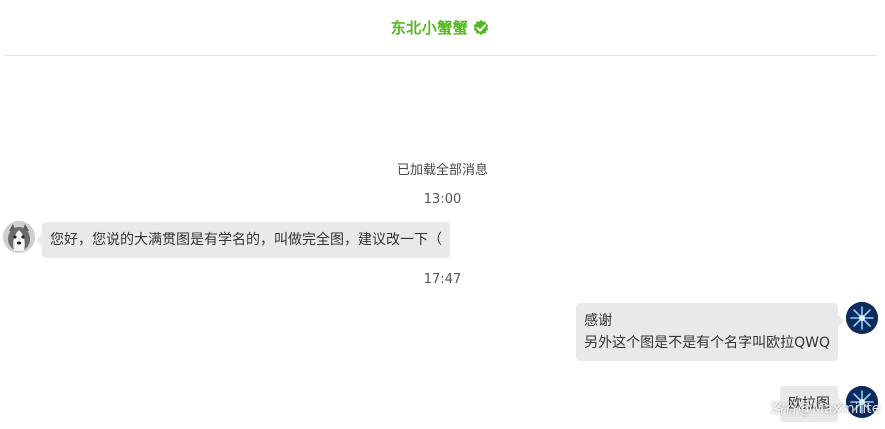 This screenshot has width=885, height=429. What do you see at coordinates (707, 343) in the screenshot?
I see `message-text: 另外这个图是不是有个名字叫欧拉QWQ` at bounding box center [707, 343].